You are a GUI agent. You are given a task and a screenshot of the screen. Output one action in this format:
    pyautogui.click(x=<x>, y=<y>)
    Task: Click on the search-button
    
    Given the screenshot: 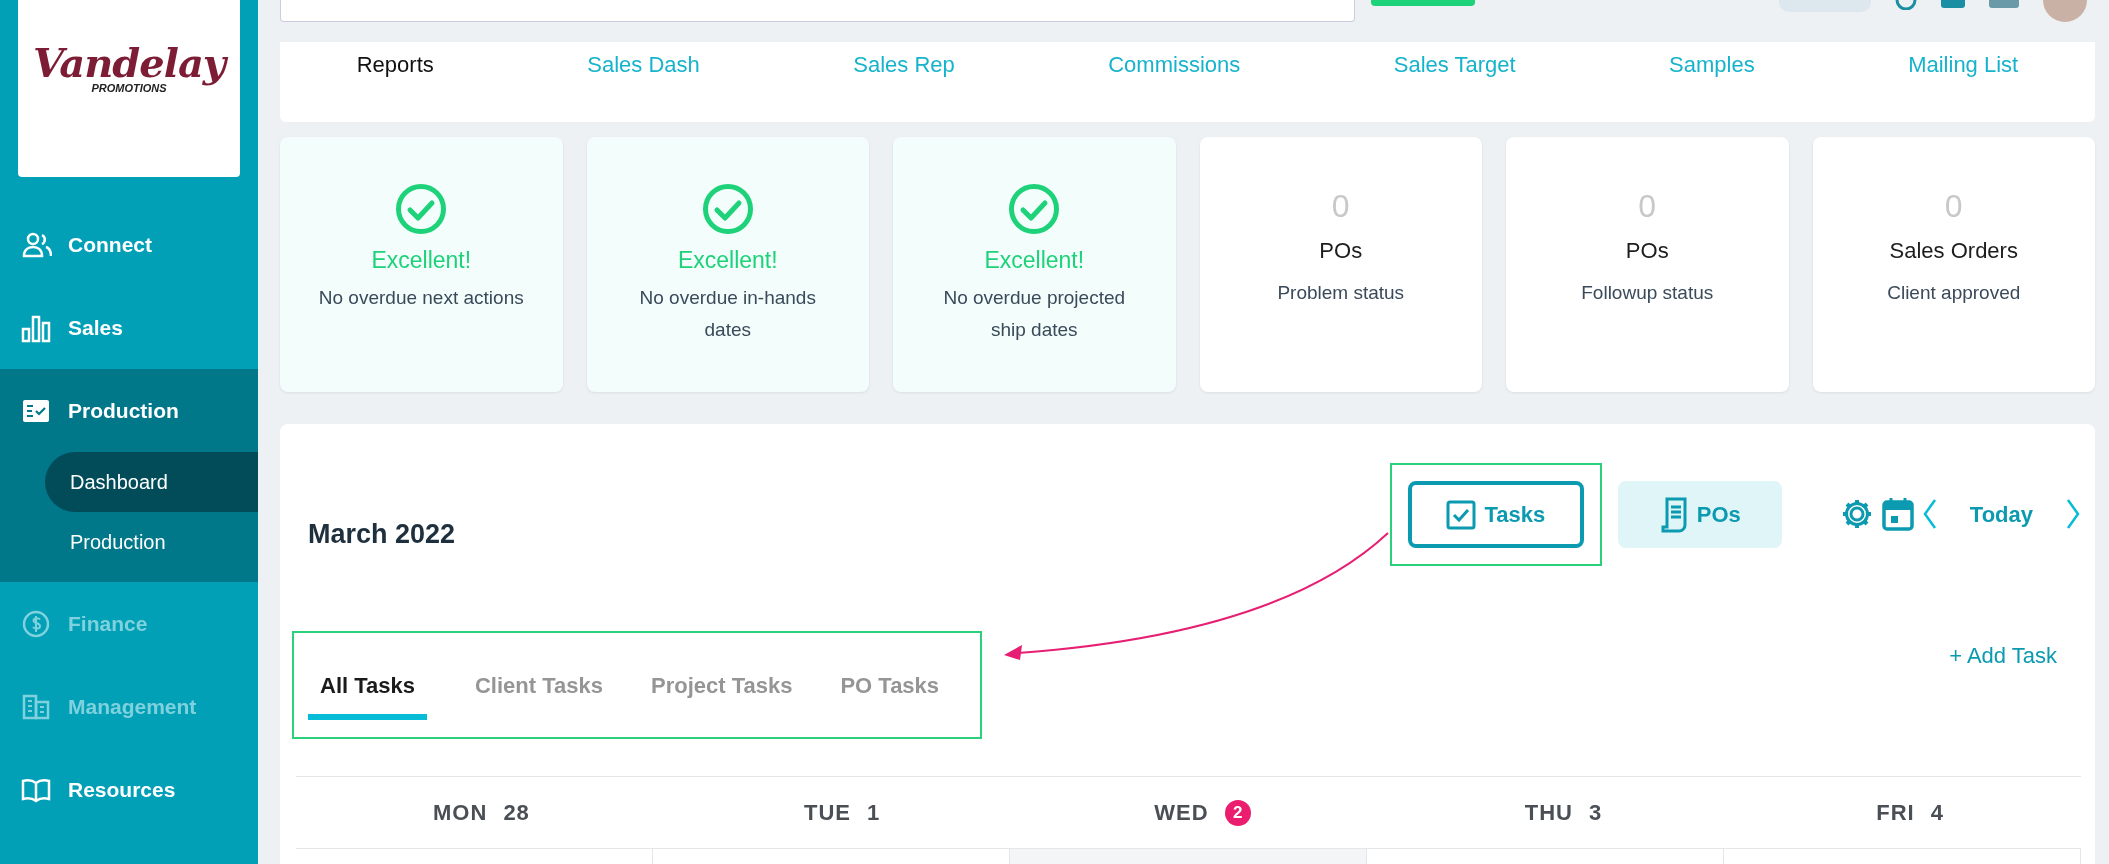 What is the action you would take?
    pyautogui.click(x=1423, y=3)
    